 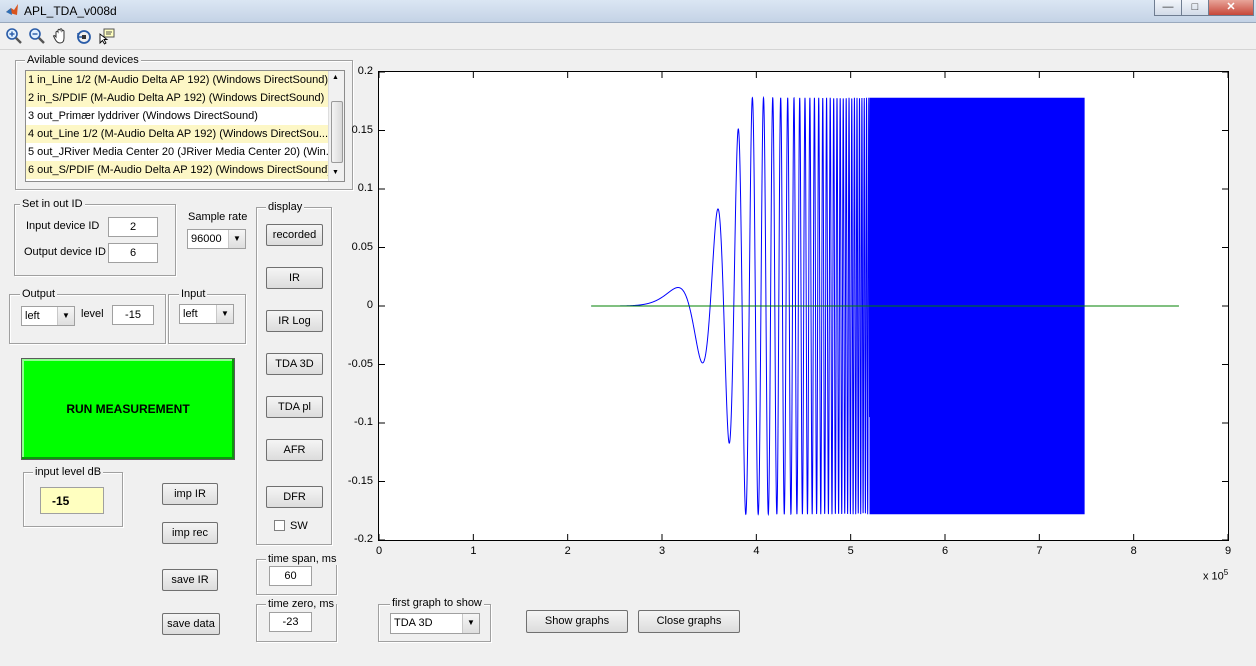 What do you see at coordinates (299, 526) in the screenshot?
I see `sw-label: SW` at bounding box center [299, 526].